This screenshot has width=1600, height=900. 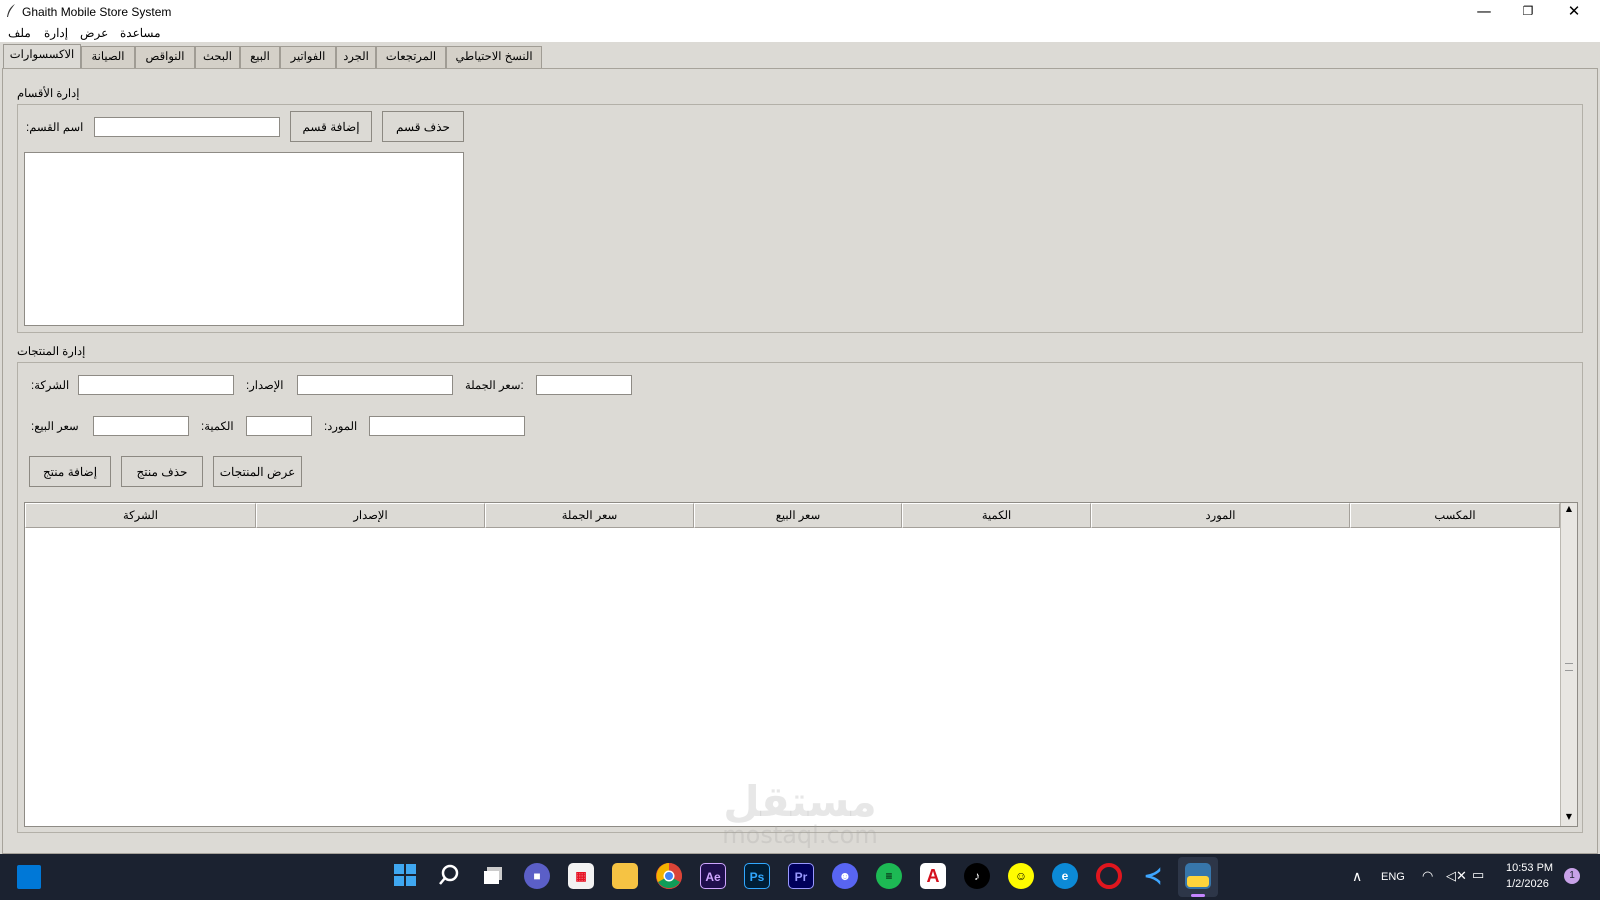 I want to click on column-header-company: الشركة, so click(x=140, y=515).